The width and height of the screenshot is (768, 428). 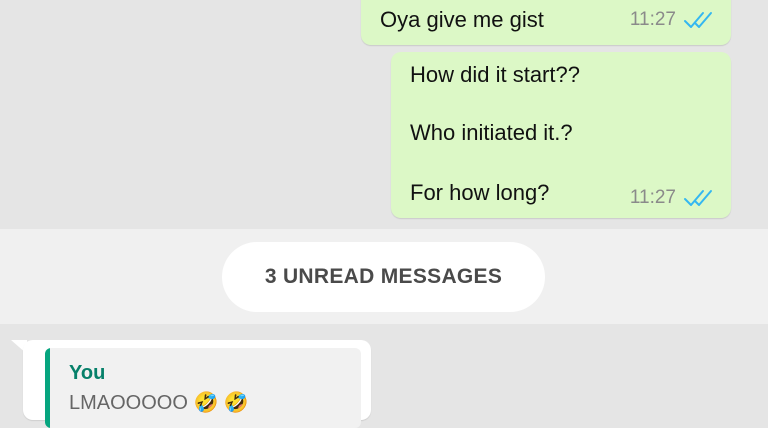 I want to click on quoted-text: LMAOOOOO 🤣 🤣, so click(x=159, y=403).